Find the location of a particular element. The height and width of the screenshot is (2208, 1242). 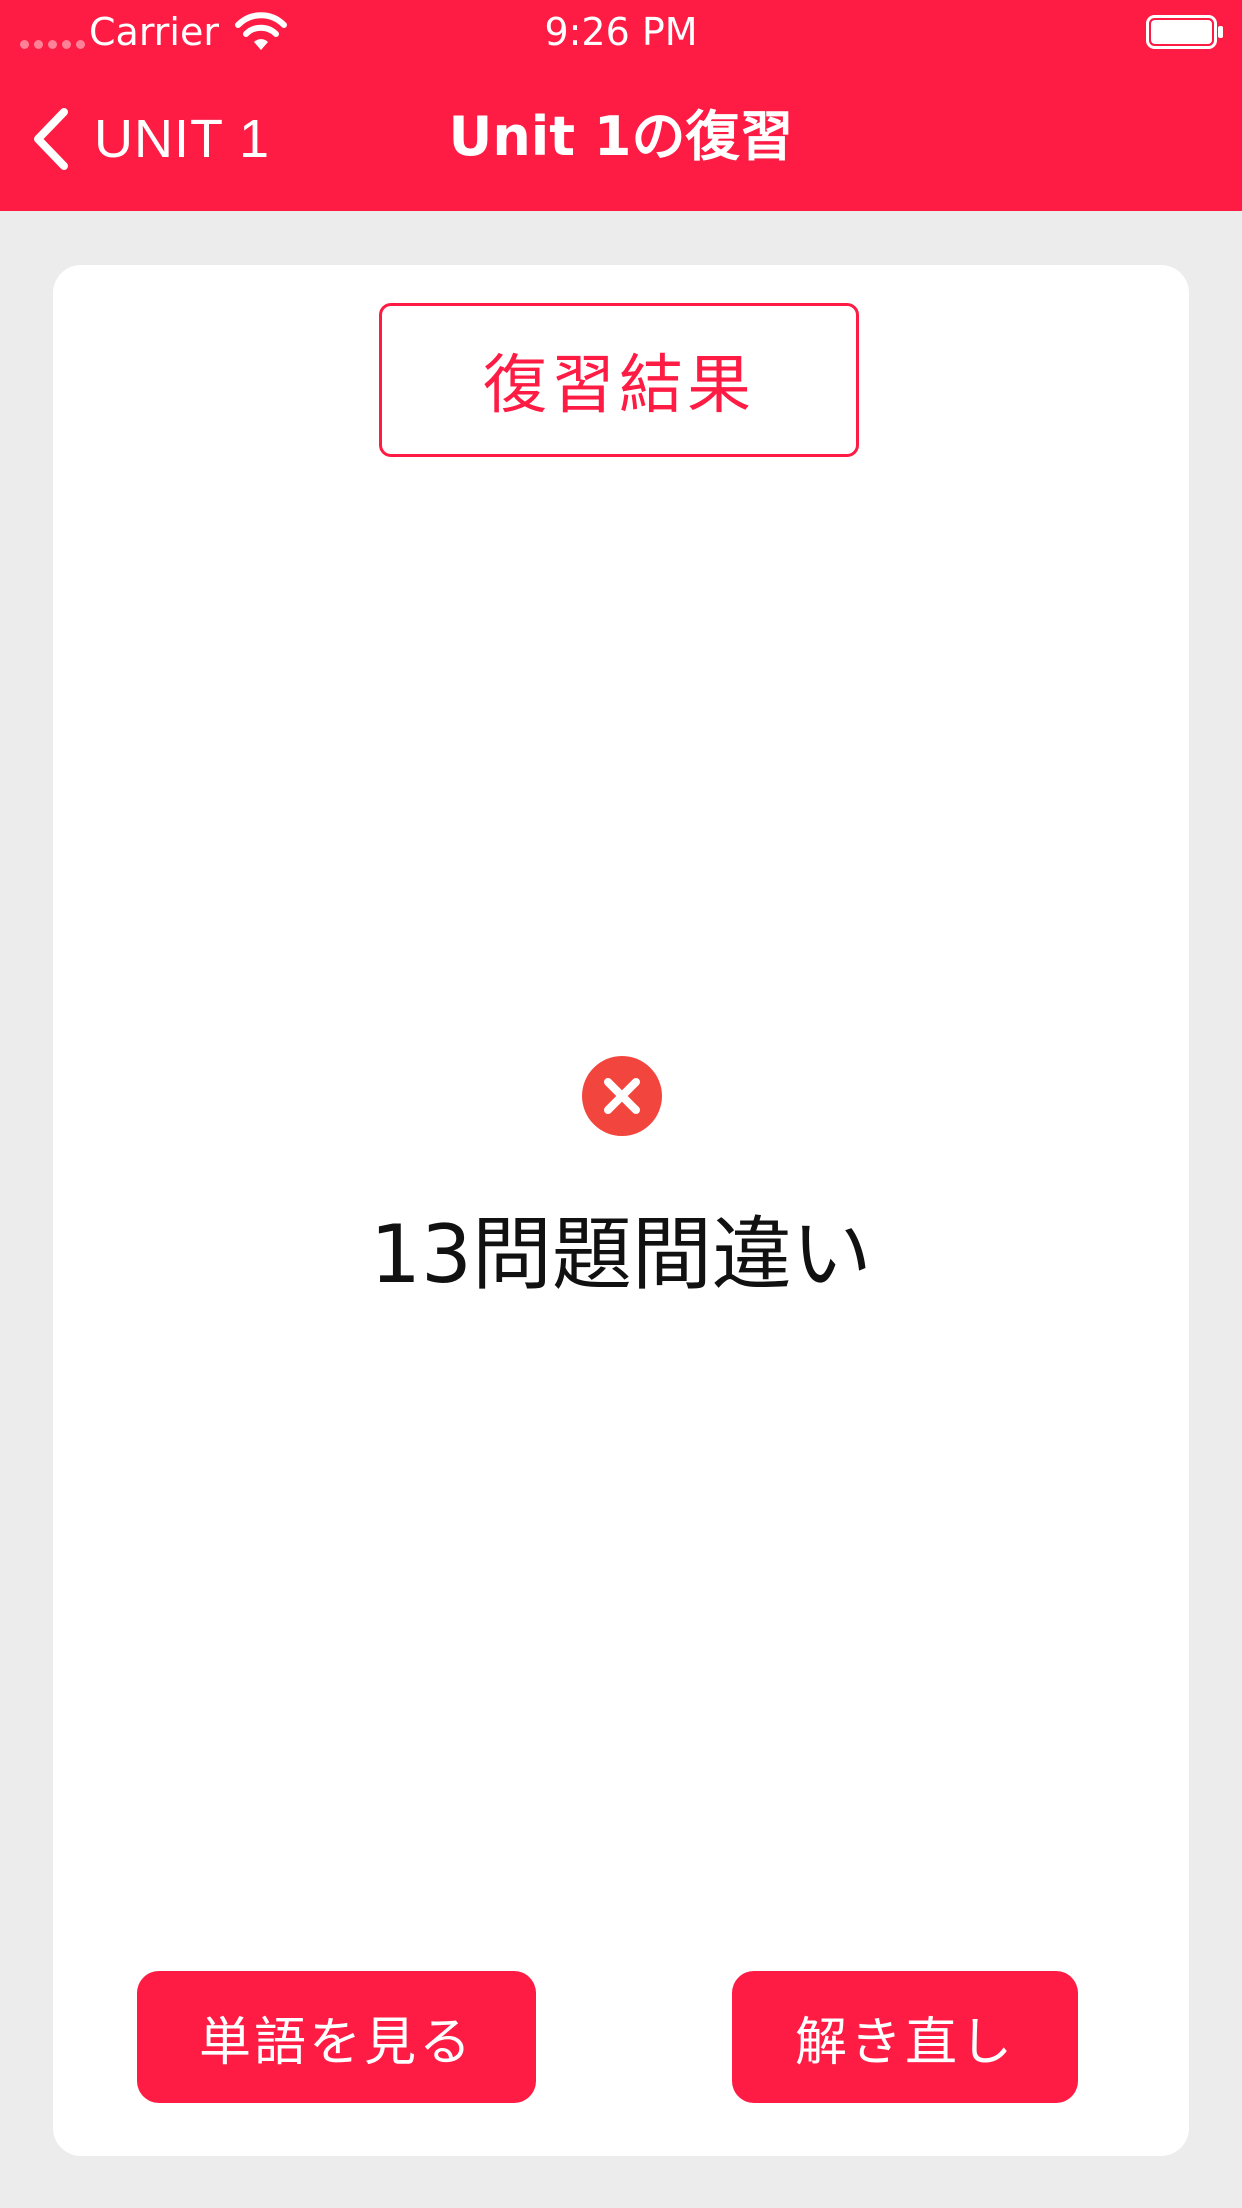

error-x-icon is located at coordinates (622, 1096).